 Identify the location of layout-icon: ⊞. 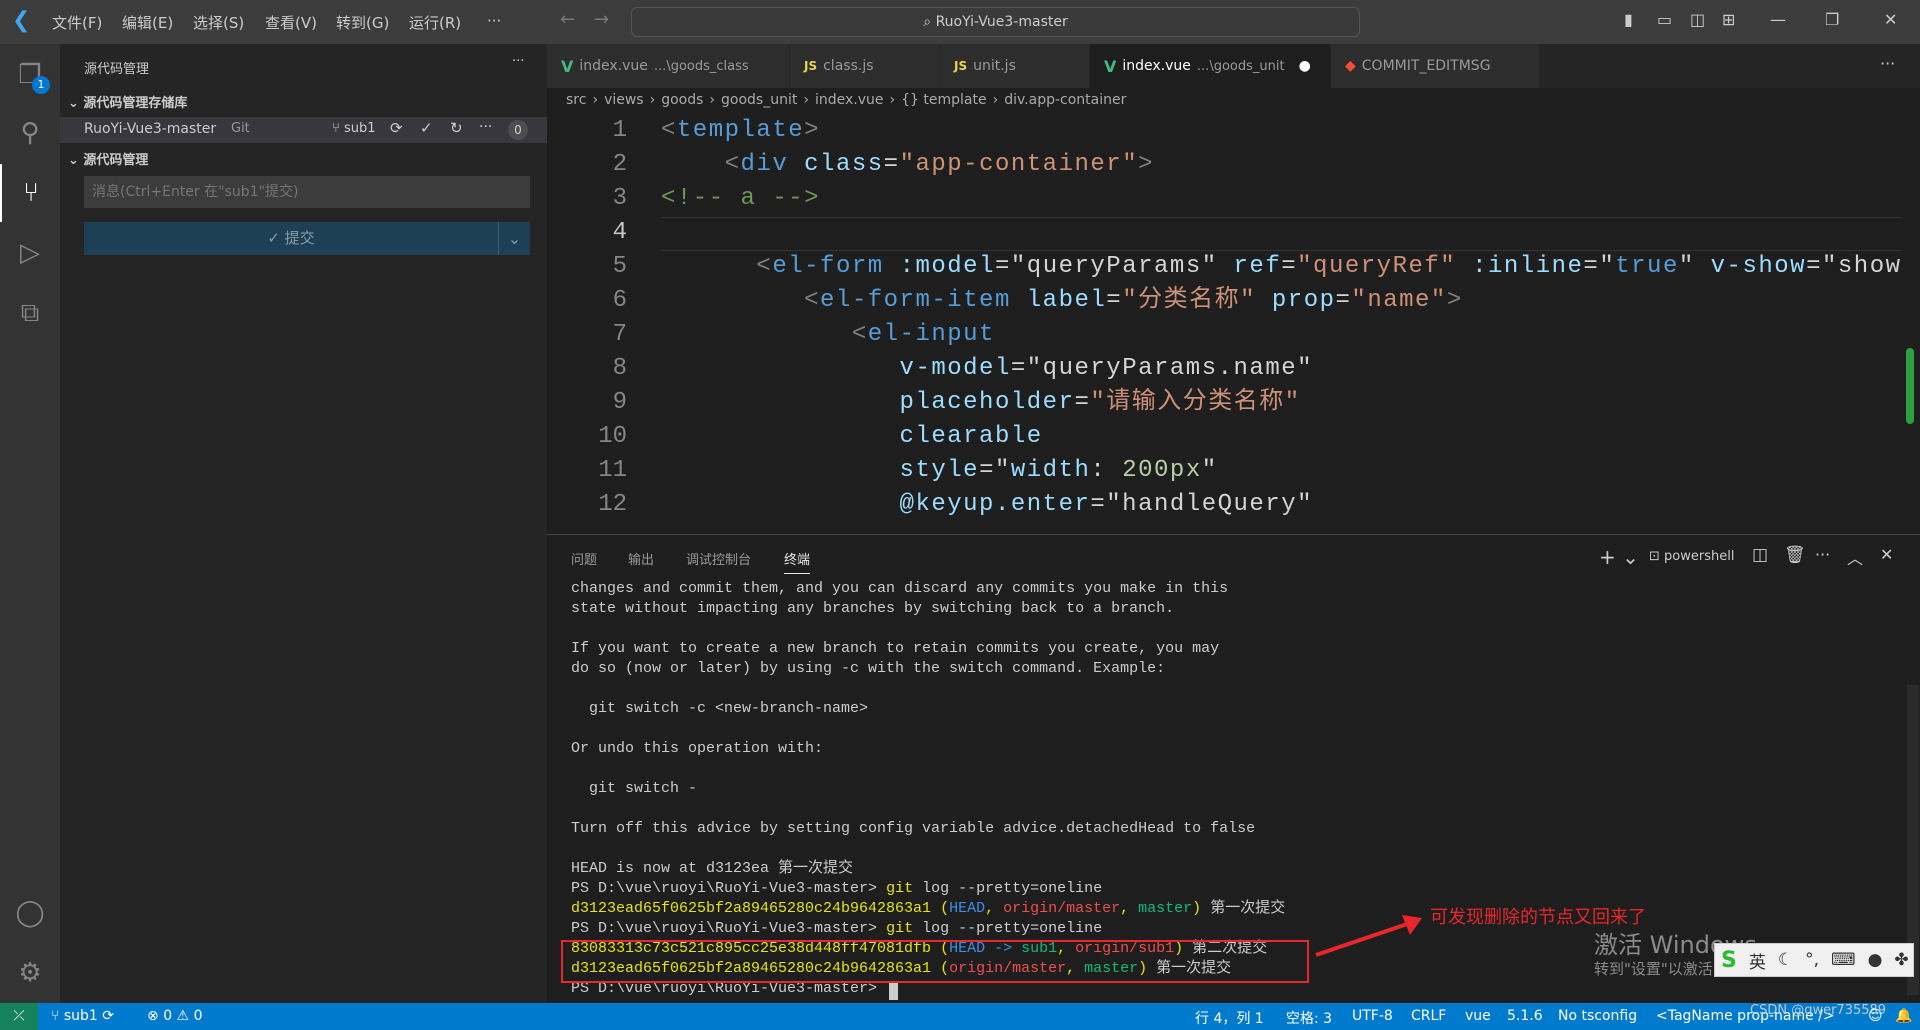
(1728, 19).